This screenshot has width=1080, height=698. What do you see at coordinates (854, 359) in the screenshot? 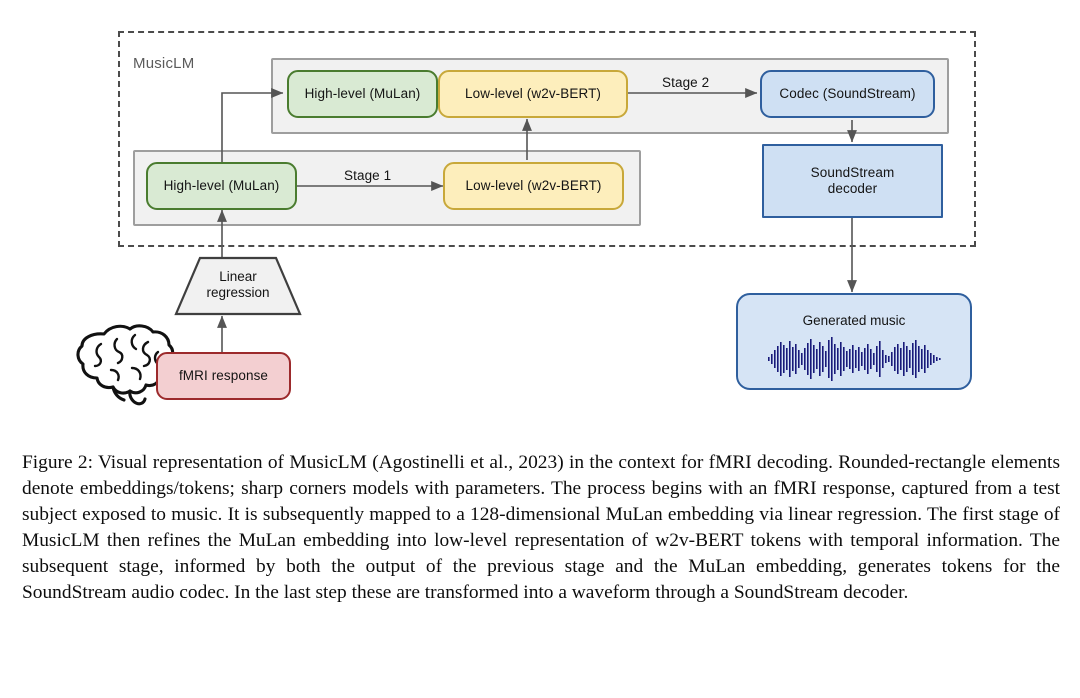
I see `audio-waveform-icon` at bounding box center [854, 359].